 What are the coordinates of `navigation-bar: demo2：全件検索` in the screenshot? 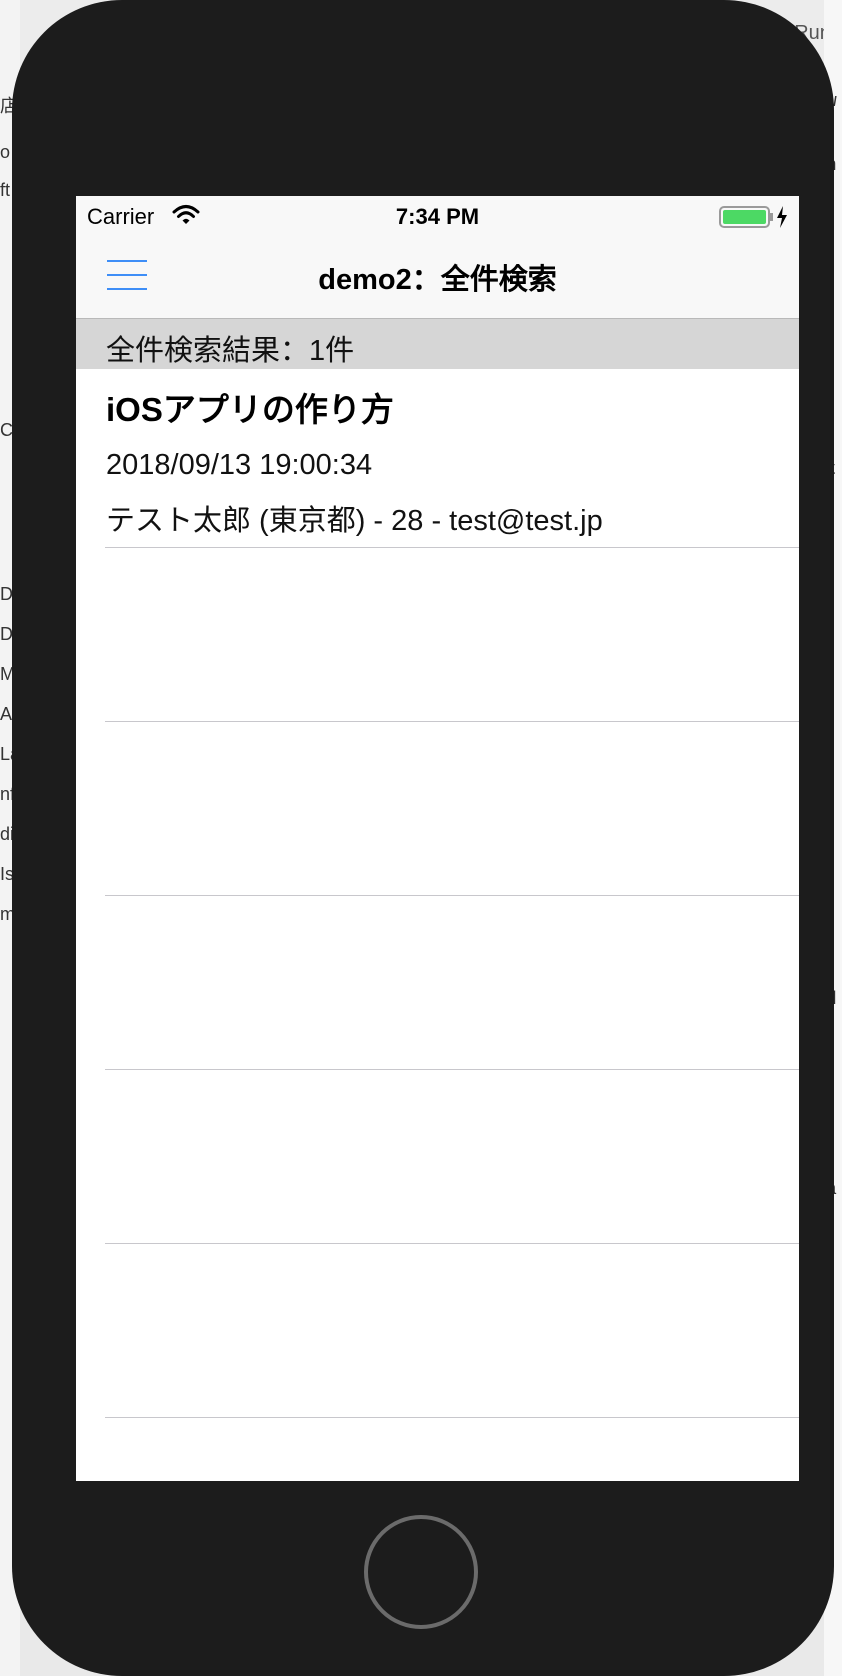 It's located at (437, 277).